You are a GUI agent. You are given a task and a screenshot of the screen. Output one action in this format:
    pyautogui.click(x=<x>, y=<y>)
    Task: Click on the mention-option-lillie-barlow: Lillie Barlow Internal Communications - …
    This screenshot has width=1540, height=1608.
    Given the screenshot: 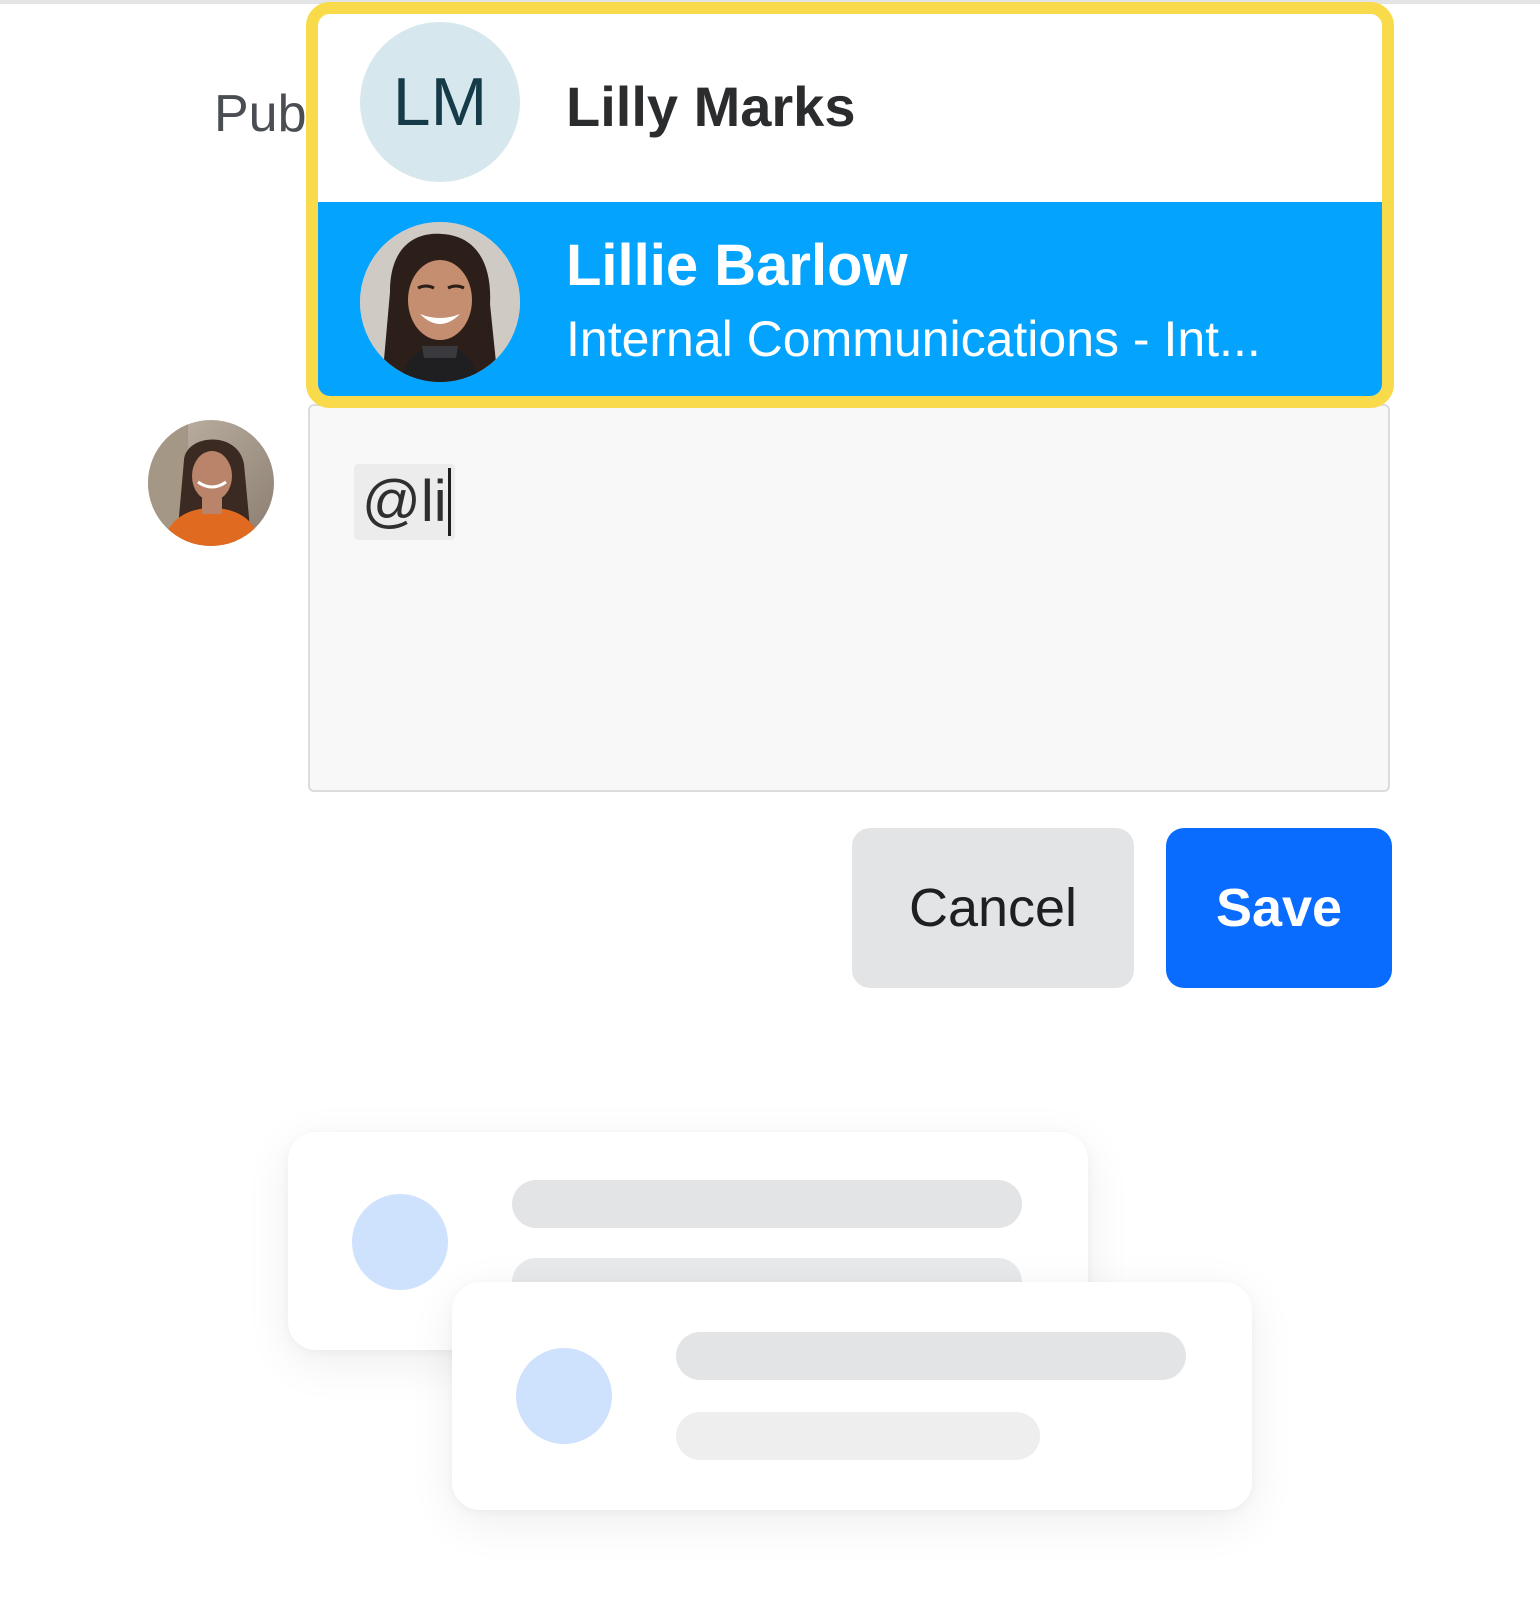 What is the action you would take?
    pyautogui.click(x=850, y=299)
    